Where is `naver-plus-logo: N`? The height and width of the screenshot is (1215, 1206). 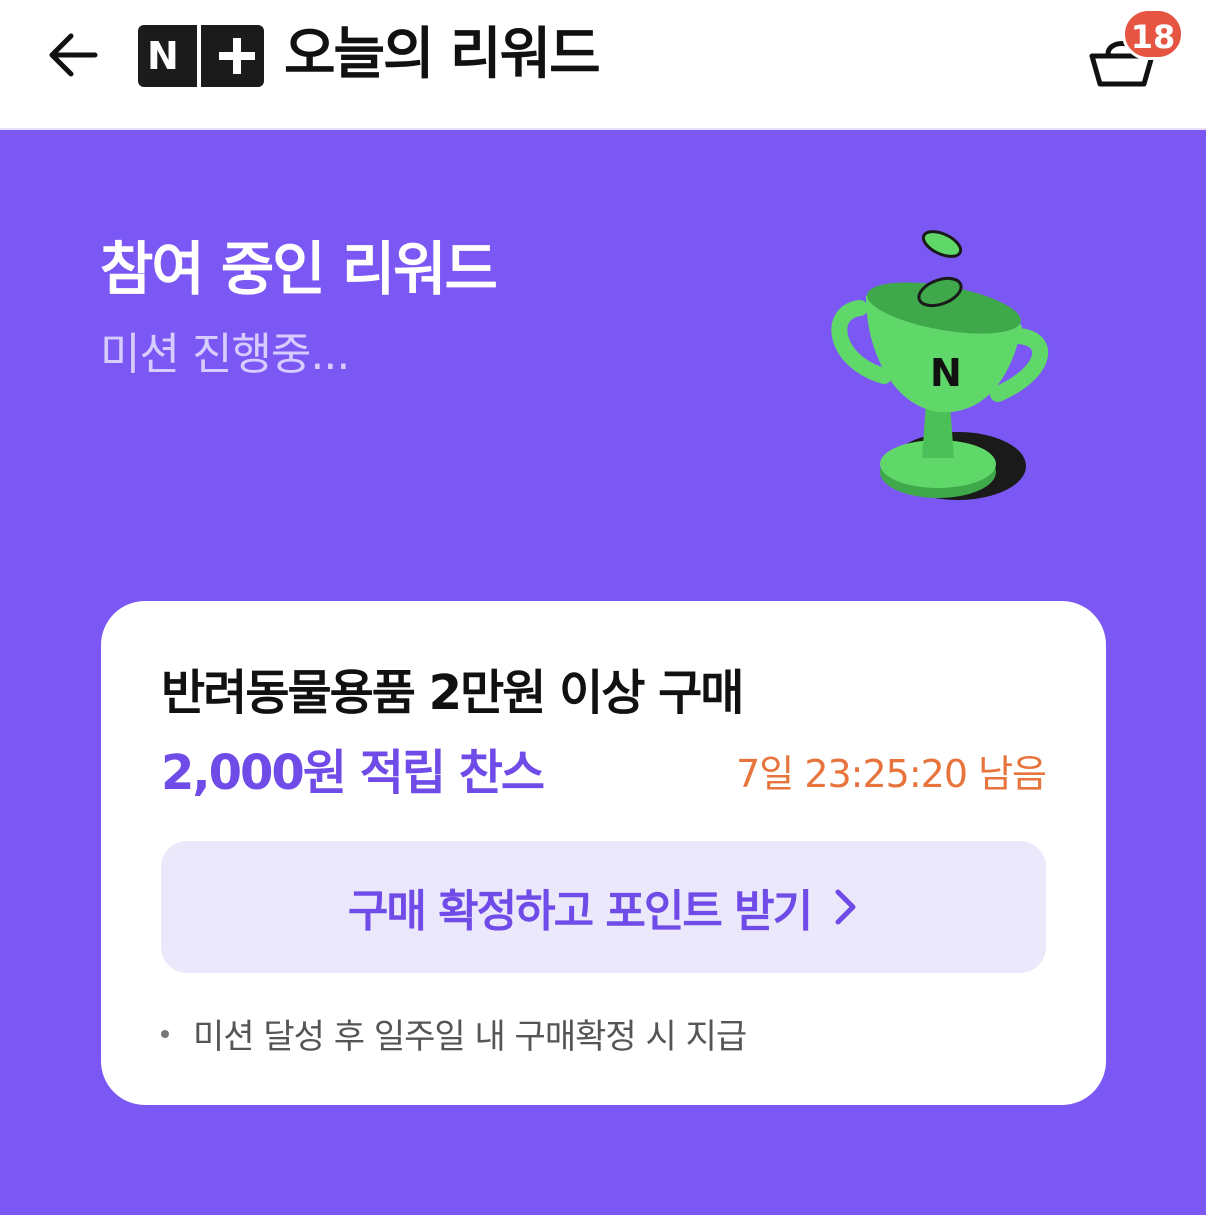 naver-plus-logo: N is located at coordinates (201, 56).